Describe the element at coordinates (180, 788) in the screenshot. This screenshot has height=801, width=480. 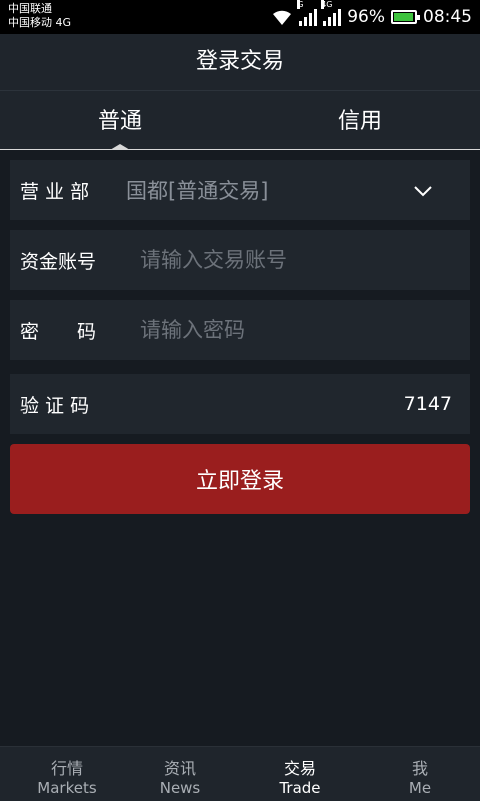
I see `nav-news-en: News` at that location.